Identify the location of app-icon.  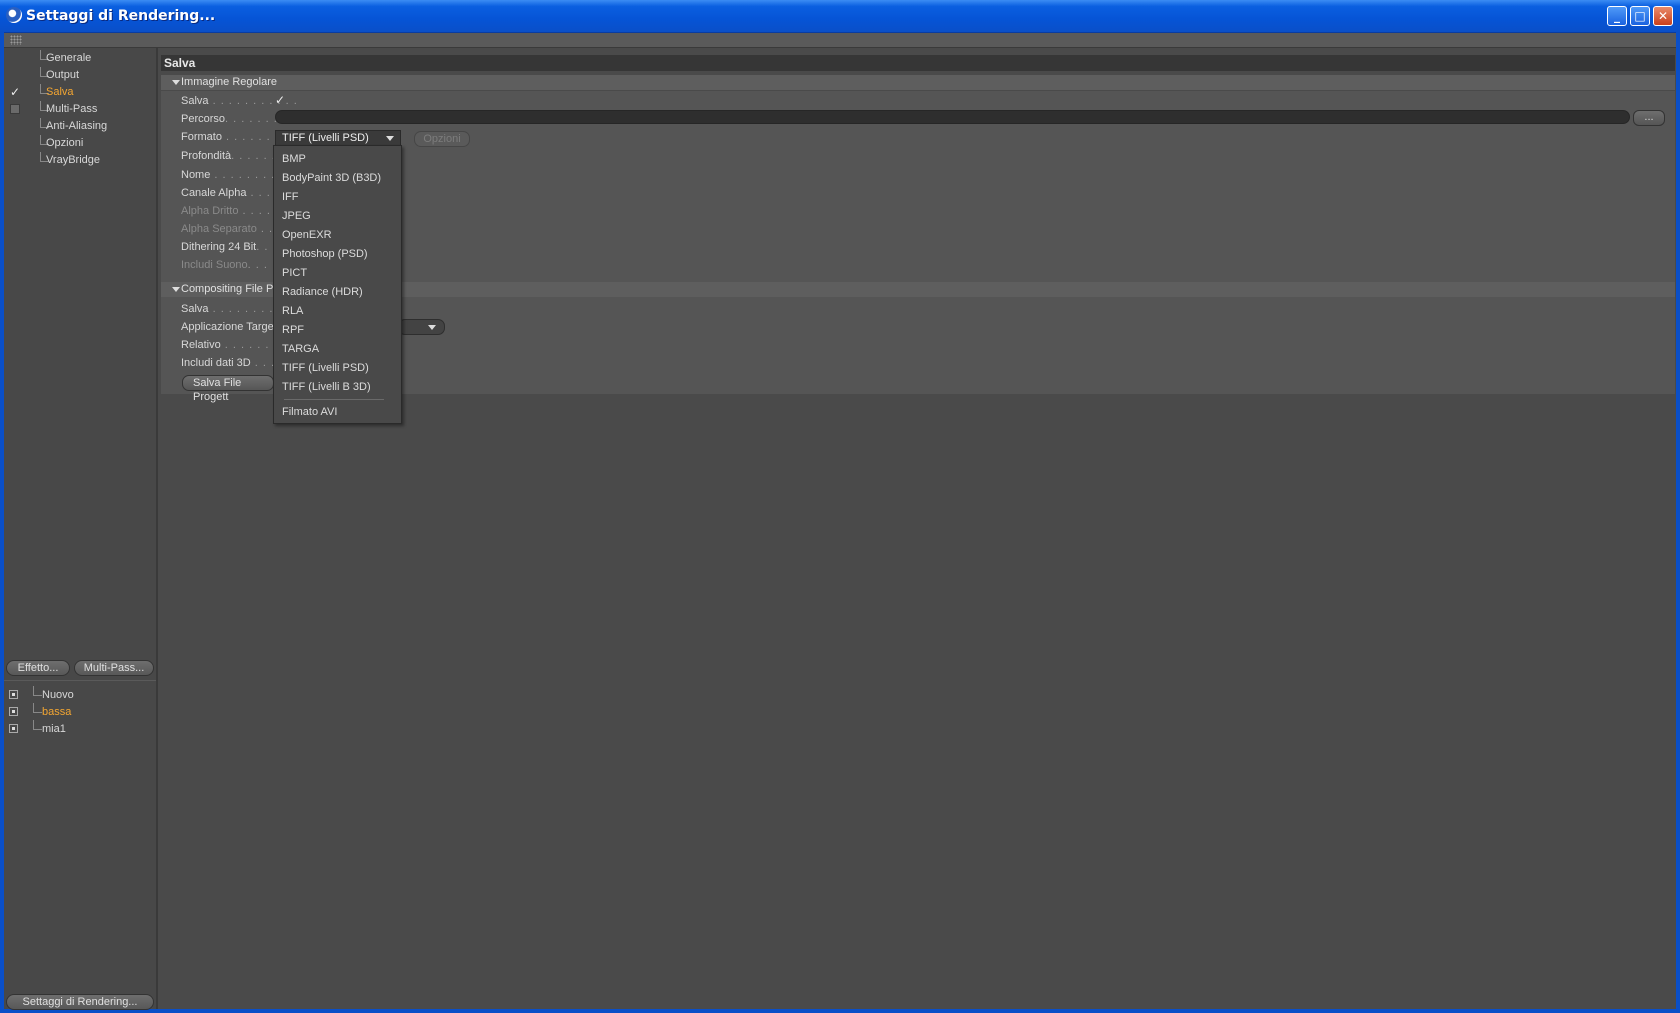
(14, 15).